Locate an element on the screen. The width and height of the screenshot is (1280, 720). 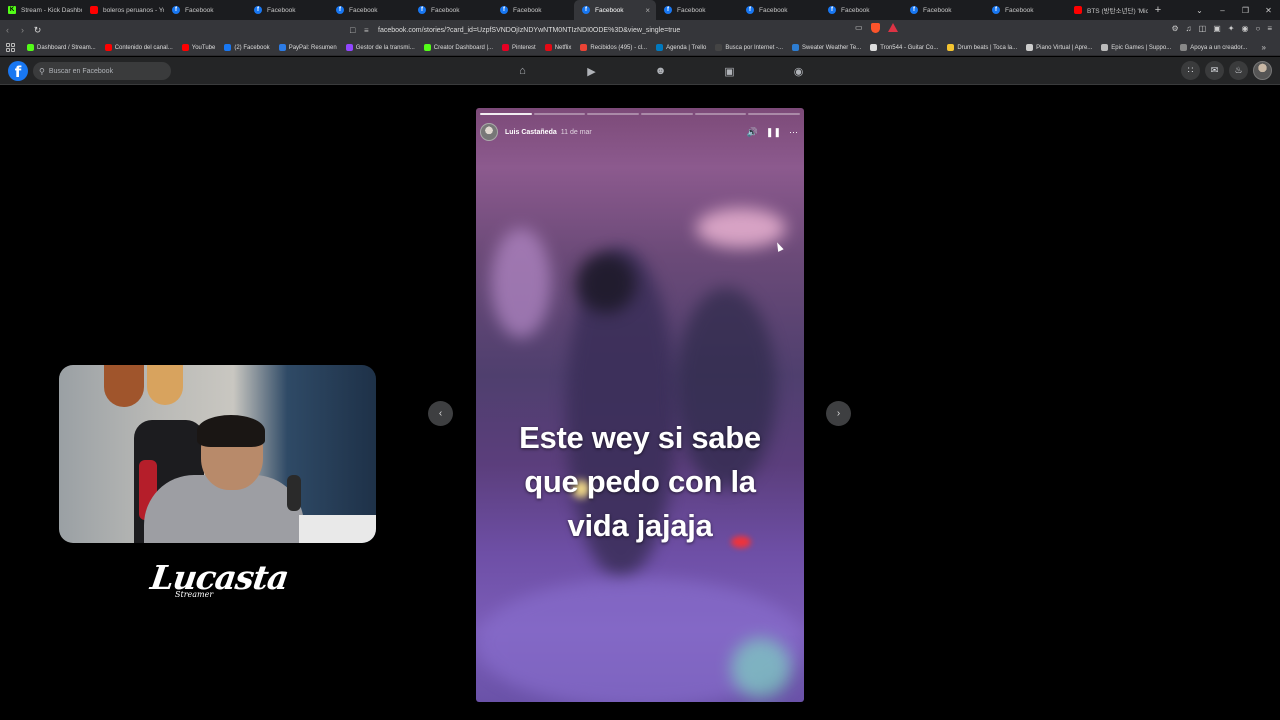
bookmark-label: Pinterest is located at coordinates (524, 48).